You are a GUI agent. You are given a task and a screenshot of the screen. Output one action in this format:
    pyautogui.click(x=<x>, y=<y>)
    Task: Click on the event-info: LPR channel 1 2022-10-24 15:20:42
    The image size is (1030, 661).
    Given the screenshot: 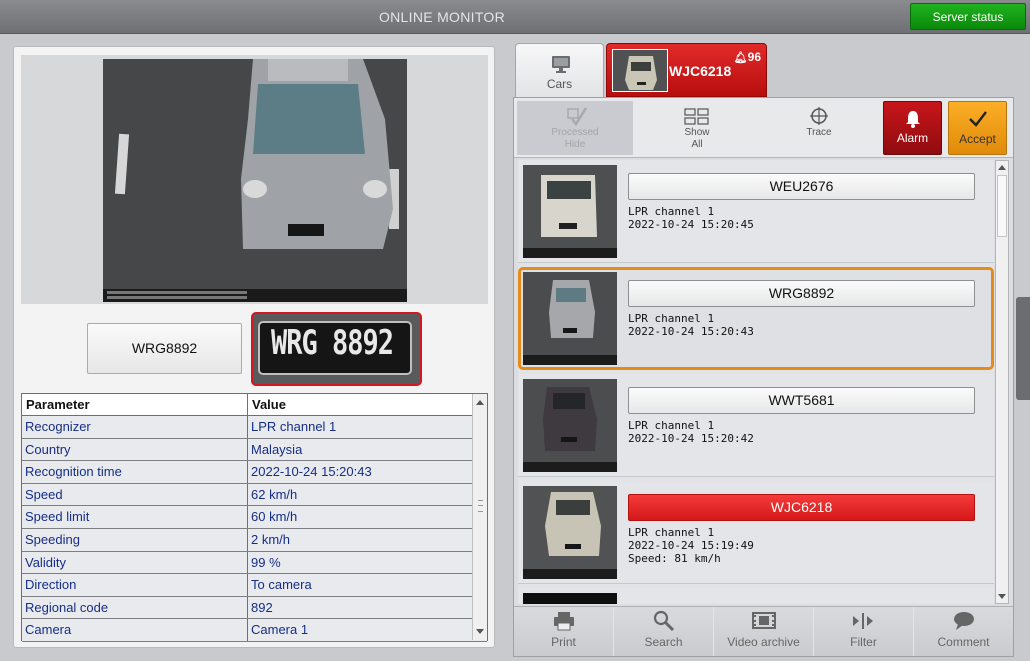 What is the action you would take?
    pyautogui.click(x=691, y=432)
    